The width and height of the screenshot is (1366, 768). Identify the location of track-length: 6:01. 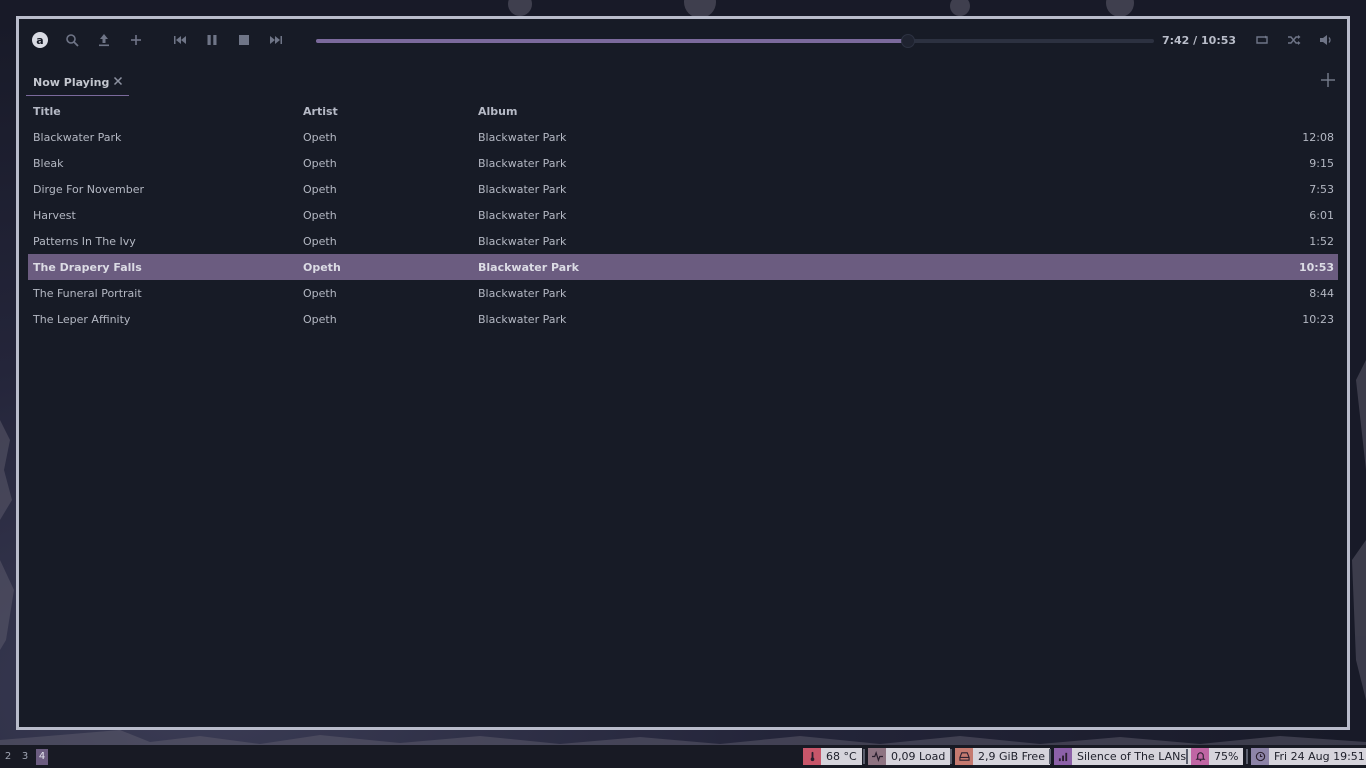
(1321, 215).